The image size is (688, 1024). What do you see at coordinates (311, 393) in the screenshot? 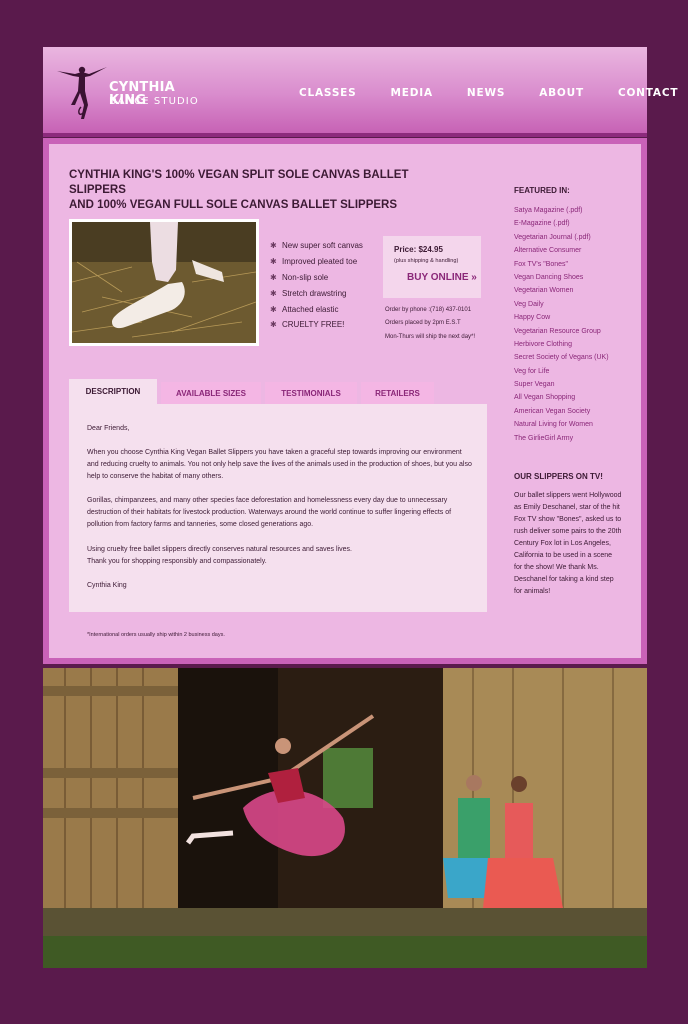
I see `tab-testimonials: TESTIMONIALS` at bounding box center [311, 393].